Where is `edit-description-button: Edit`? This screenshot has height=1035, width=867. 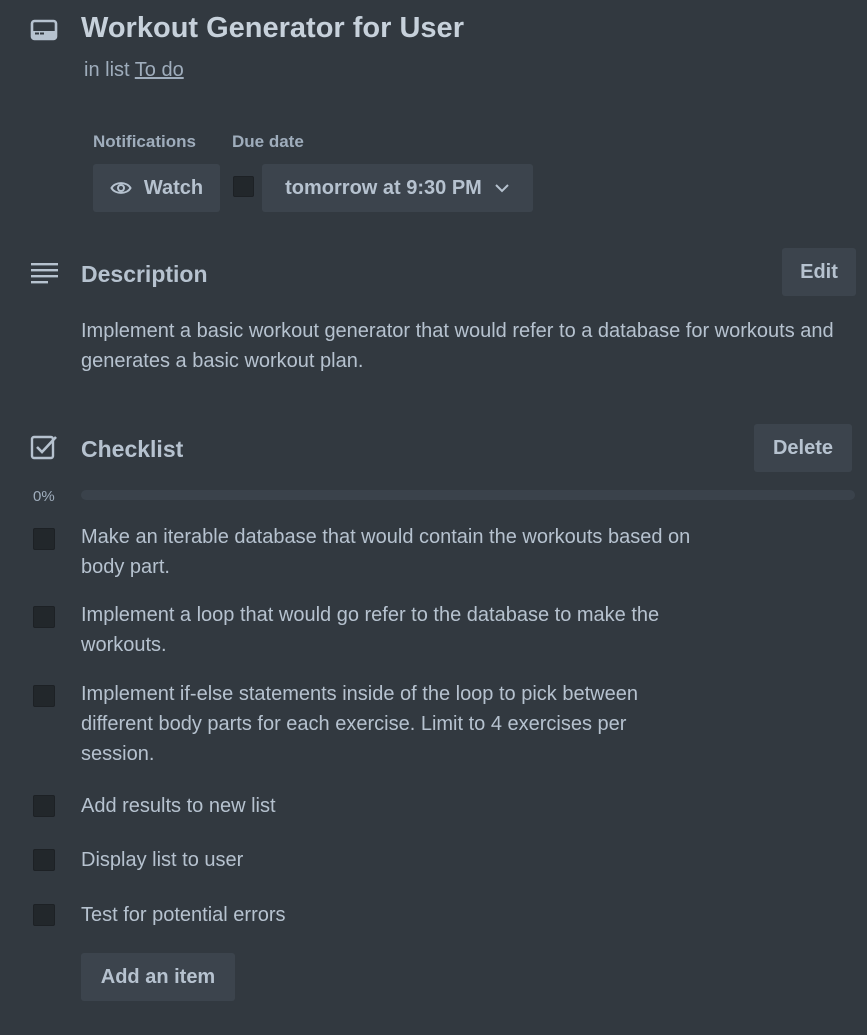 edit-description-button: Edit is located at coordinates (819, 272).